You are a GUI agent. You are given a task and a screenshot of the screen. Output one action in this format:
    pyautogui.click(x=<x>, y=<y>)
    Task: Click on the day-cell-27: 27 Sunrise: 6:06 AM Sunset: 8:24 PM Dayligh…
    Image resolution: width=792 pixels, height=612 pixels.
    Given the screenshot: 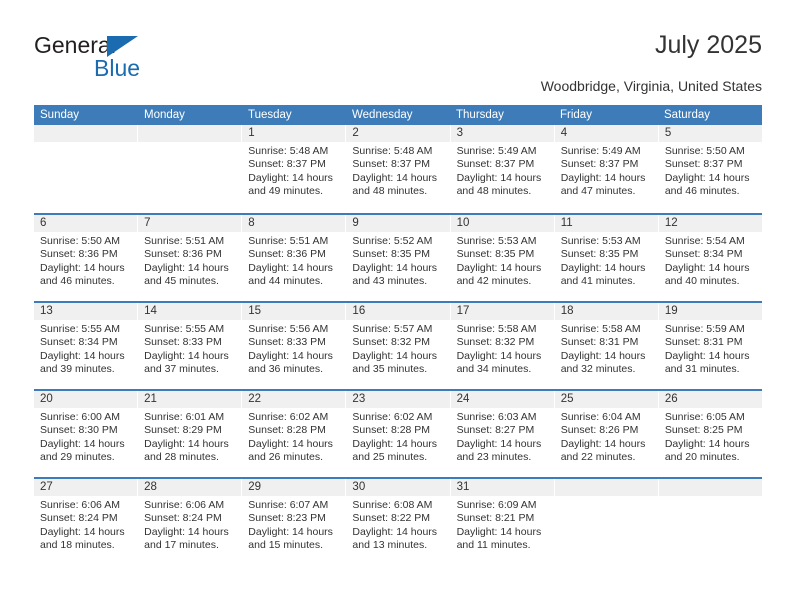 What is the action you would take?
    pyautogui.click(x=86, y=522)
    